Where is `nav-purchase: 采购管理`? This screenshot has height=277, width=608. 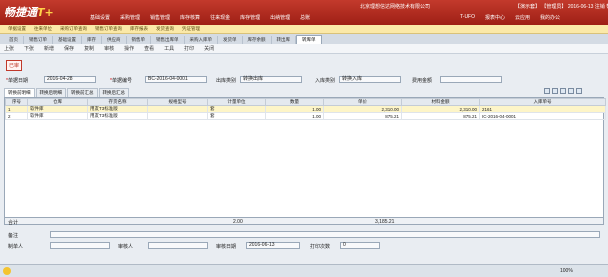
nav-purchase: 采购管理 is located at coordinates (130, 17).